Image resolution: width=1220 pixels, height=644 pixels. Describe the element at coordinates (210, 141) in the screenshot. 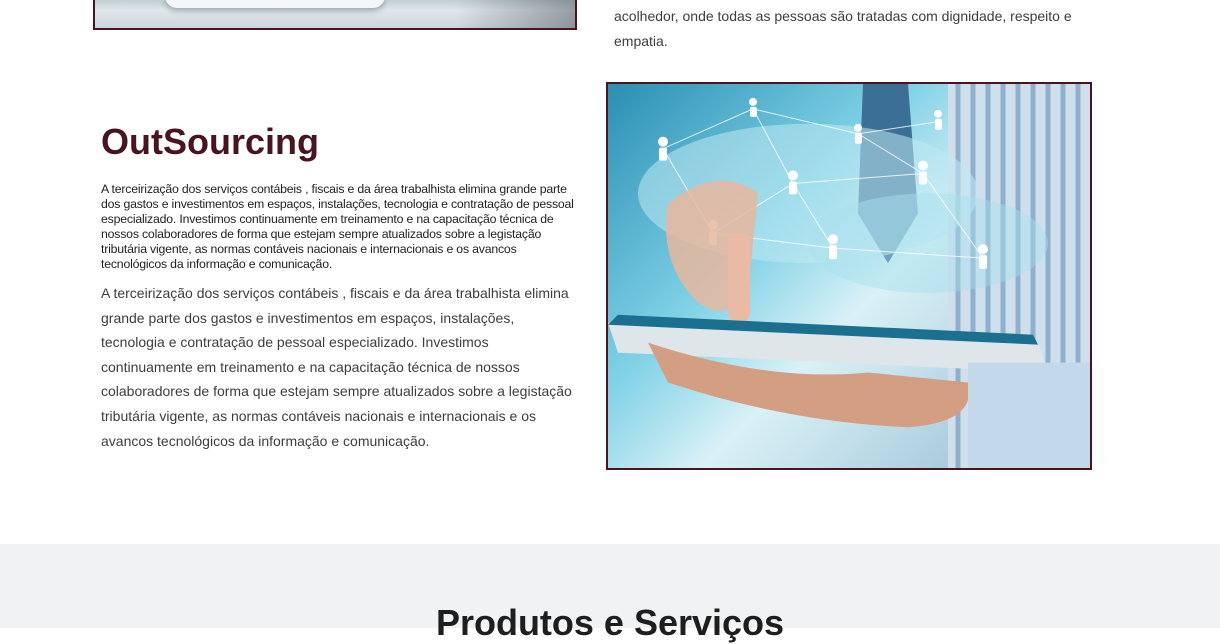

I see `outsourcing-heading: OutSourcing` at that location.